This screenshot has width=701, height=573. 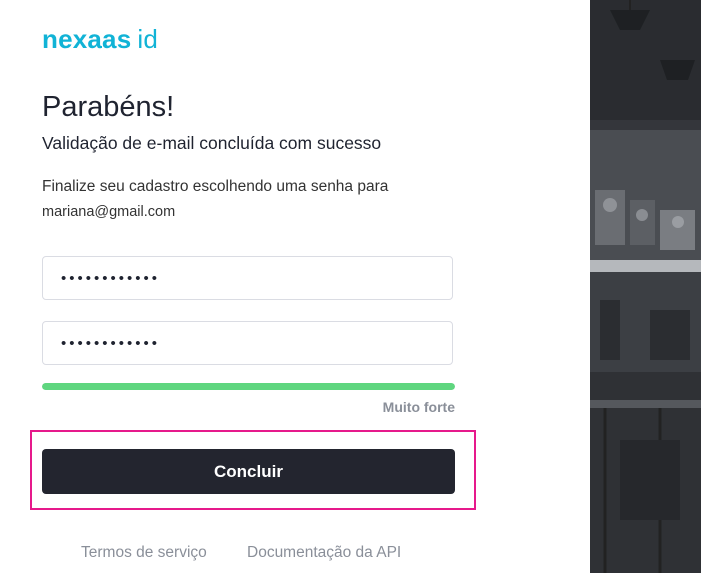 What do you see at coordinates (87, 39) in the screenshot?
I see `logo-brand-text: nexaas` at bounding box center [87, 39].